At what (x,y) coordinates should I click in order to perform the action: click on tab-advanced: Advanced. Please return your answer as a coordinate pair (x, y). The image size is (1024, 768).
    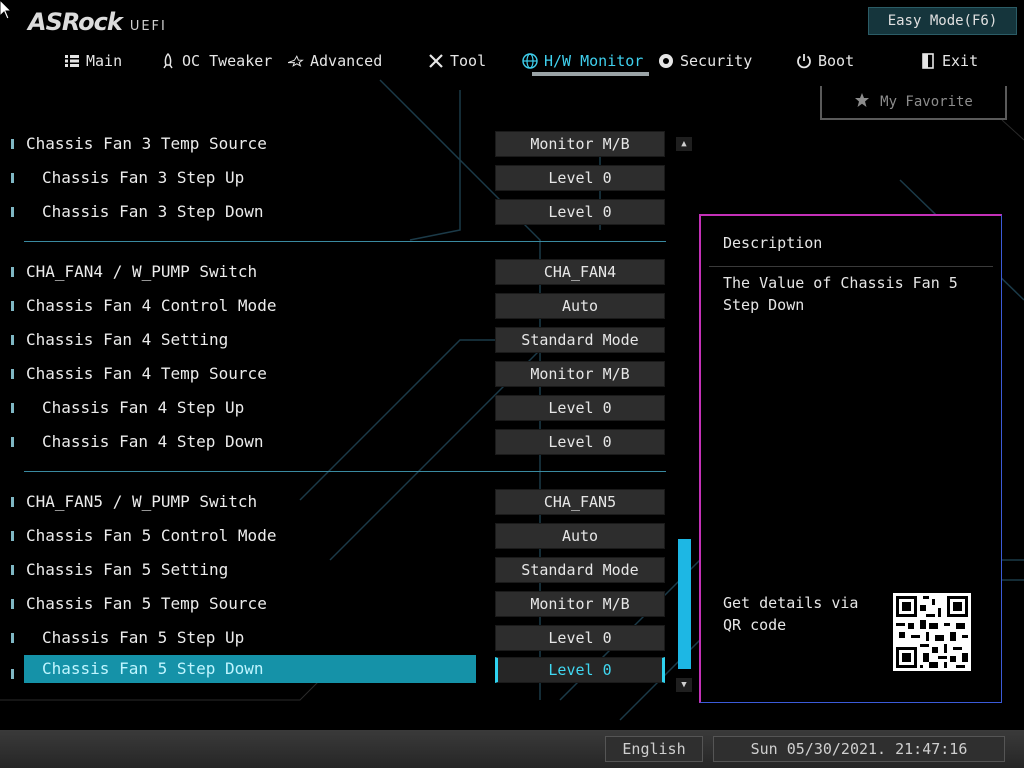
    Looking at the image, I should click on (335, 61).